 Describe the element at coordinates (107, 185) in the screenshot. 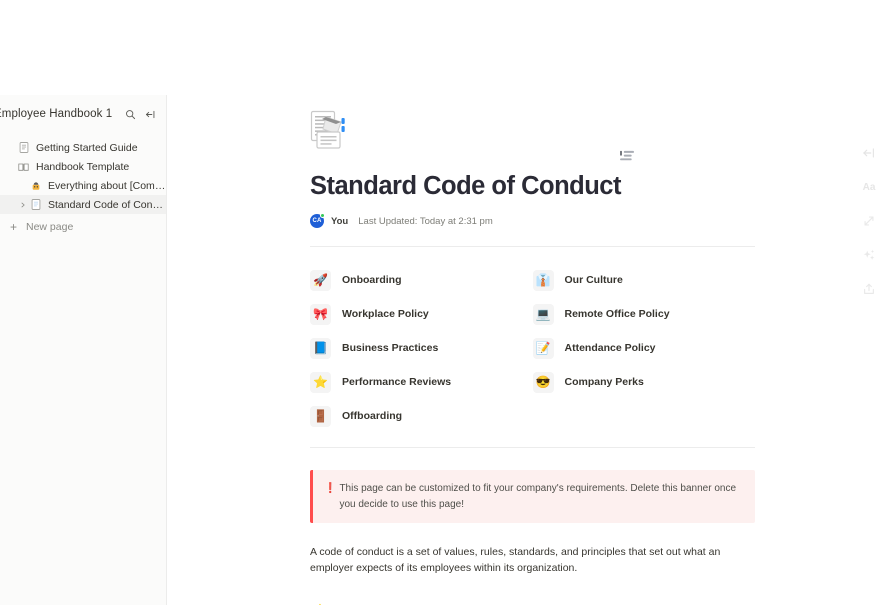

I see `sidebar-item-label: Everything about [Company]` at that location.